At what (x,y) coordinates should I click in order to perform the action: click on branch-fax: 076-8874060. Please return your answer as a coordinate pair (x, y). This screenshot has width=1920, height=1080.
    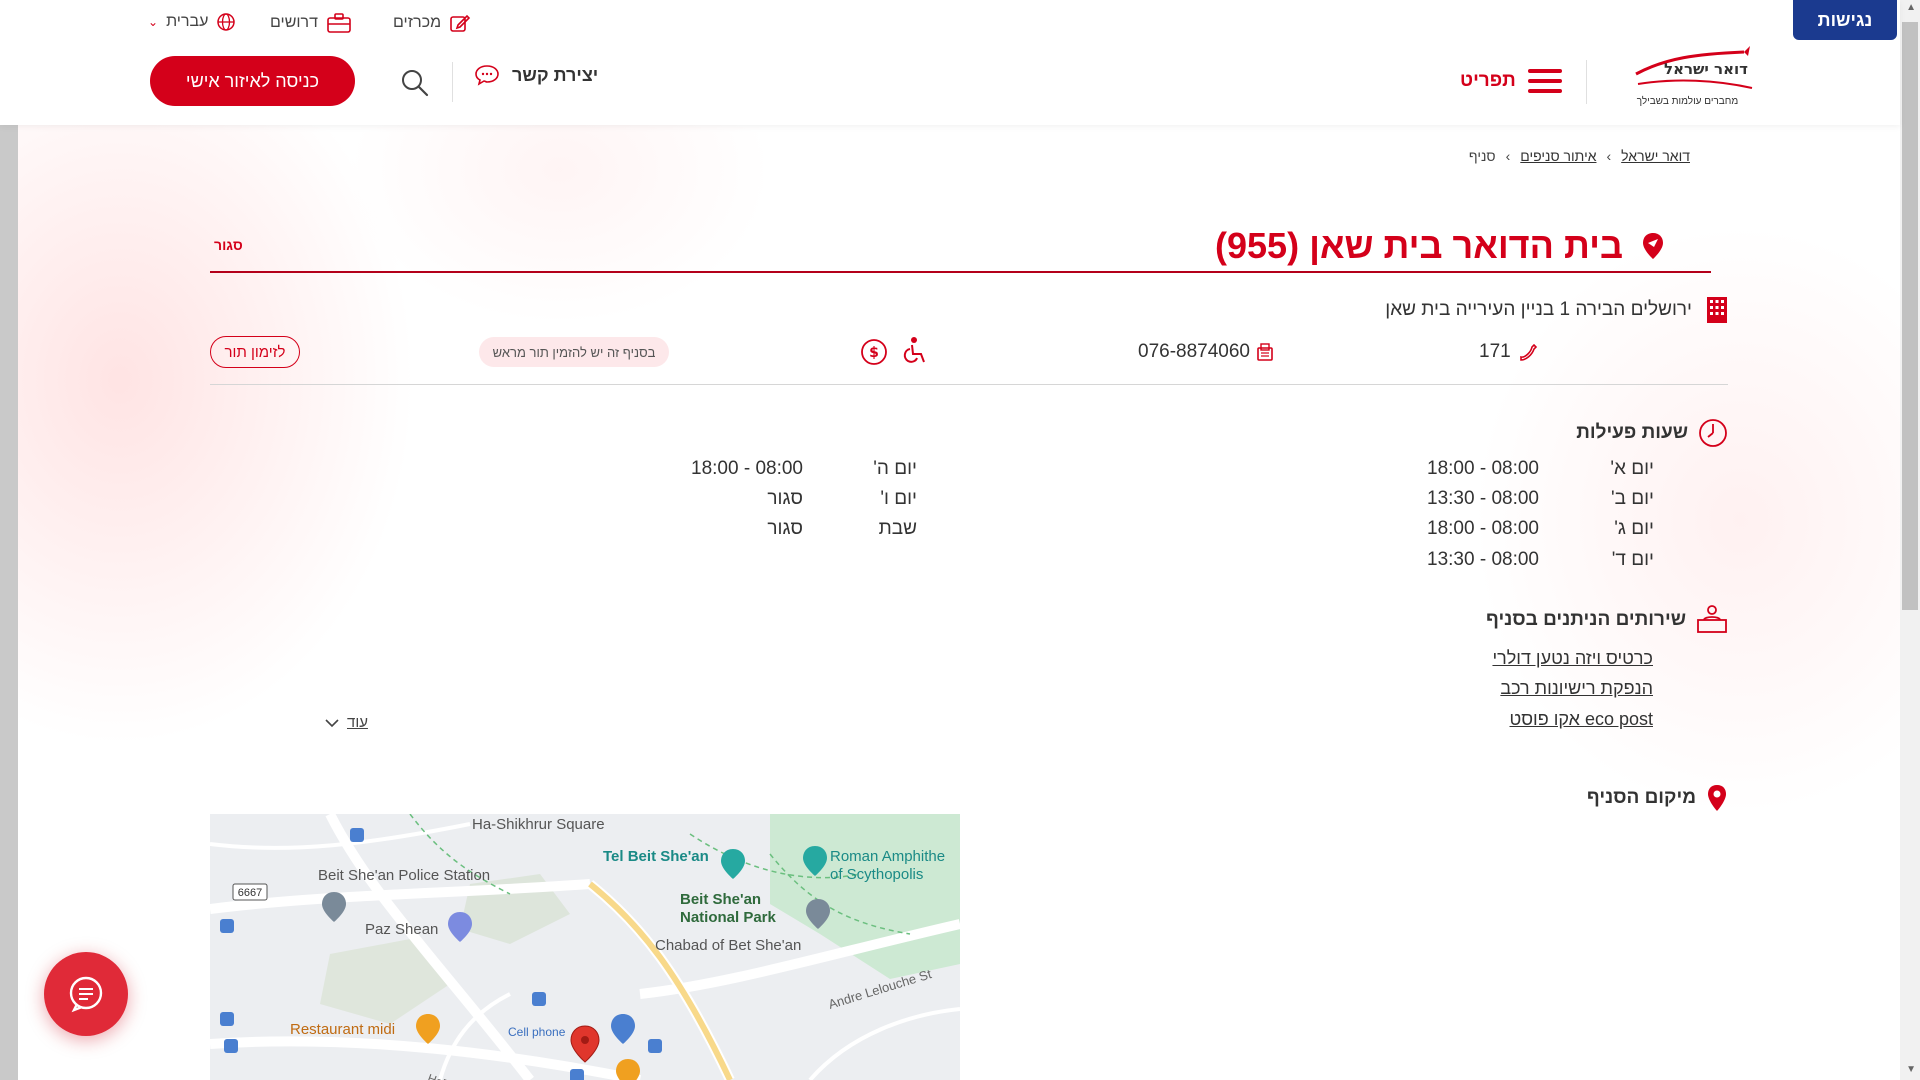
    Looking at the image, I should click on (1206, 352).